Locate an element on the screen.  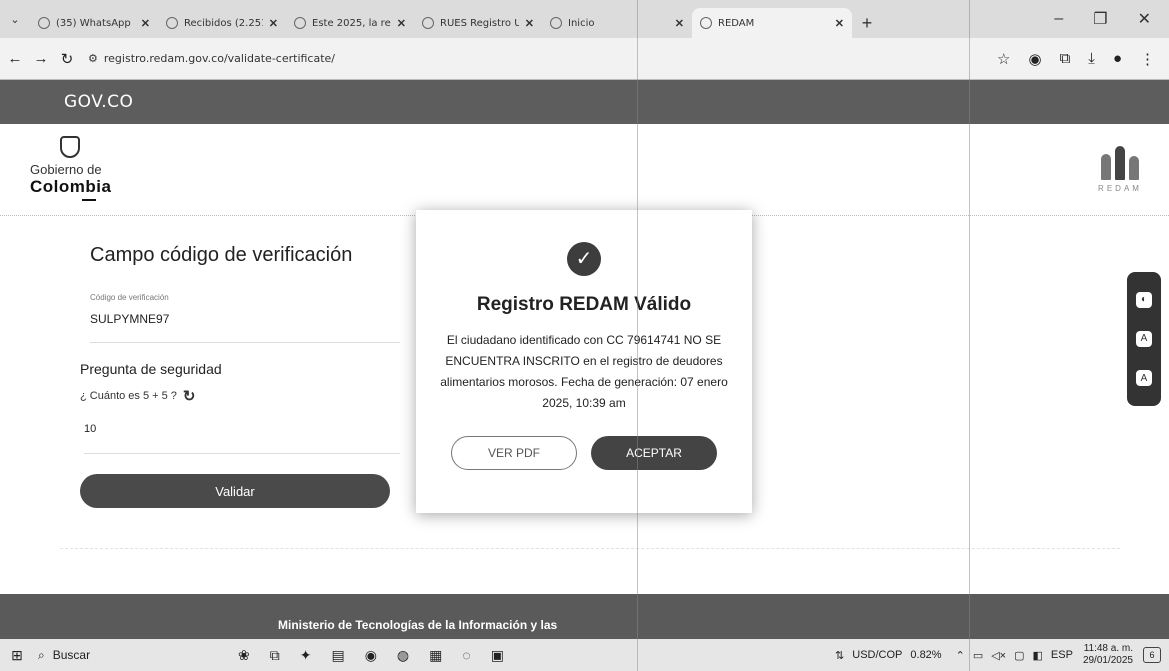
chevron-up-icon: ⌃ is located at coordinates (960, 655).